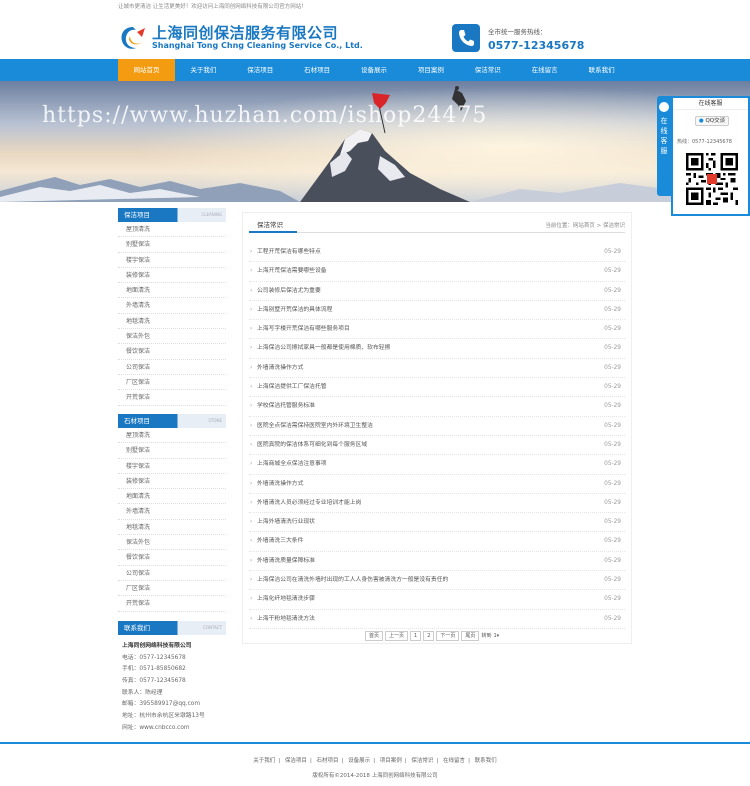 The width and height of the screenshot is (750, 786). What do you see at coordinates (172, 306) in the screenshot?
I see `sidebar-cleaning-item: 外墙清洗` at bounding box center [172, 306].